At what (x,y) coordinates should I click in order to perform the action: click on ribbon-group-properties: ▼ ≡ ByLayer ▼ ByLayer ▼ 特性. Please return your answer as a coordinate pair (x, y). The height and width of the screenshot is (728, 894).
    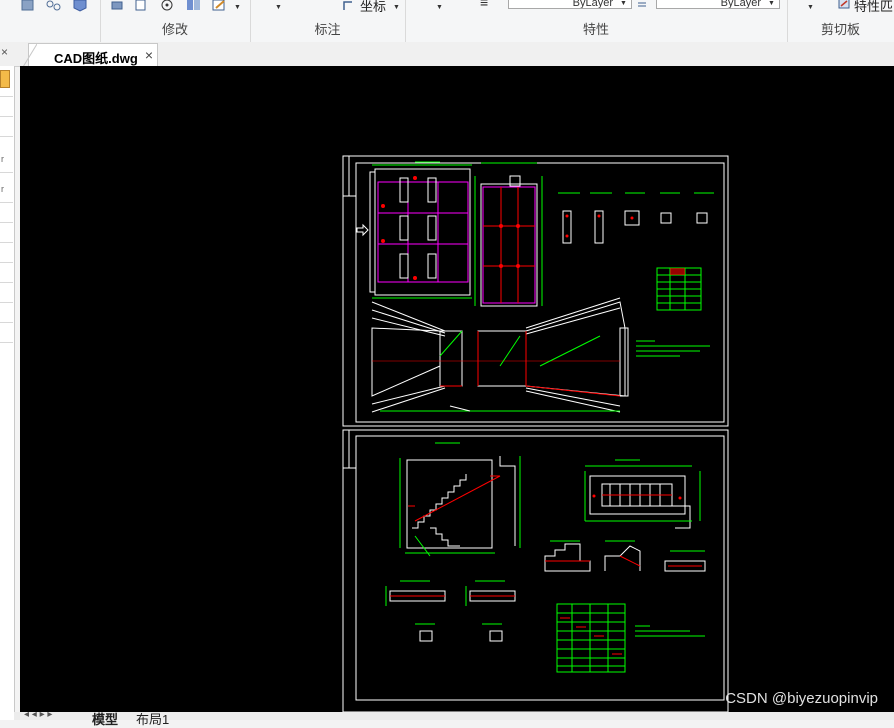
    Looking at the image, I should click on (596, 21).